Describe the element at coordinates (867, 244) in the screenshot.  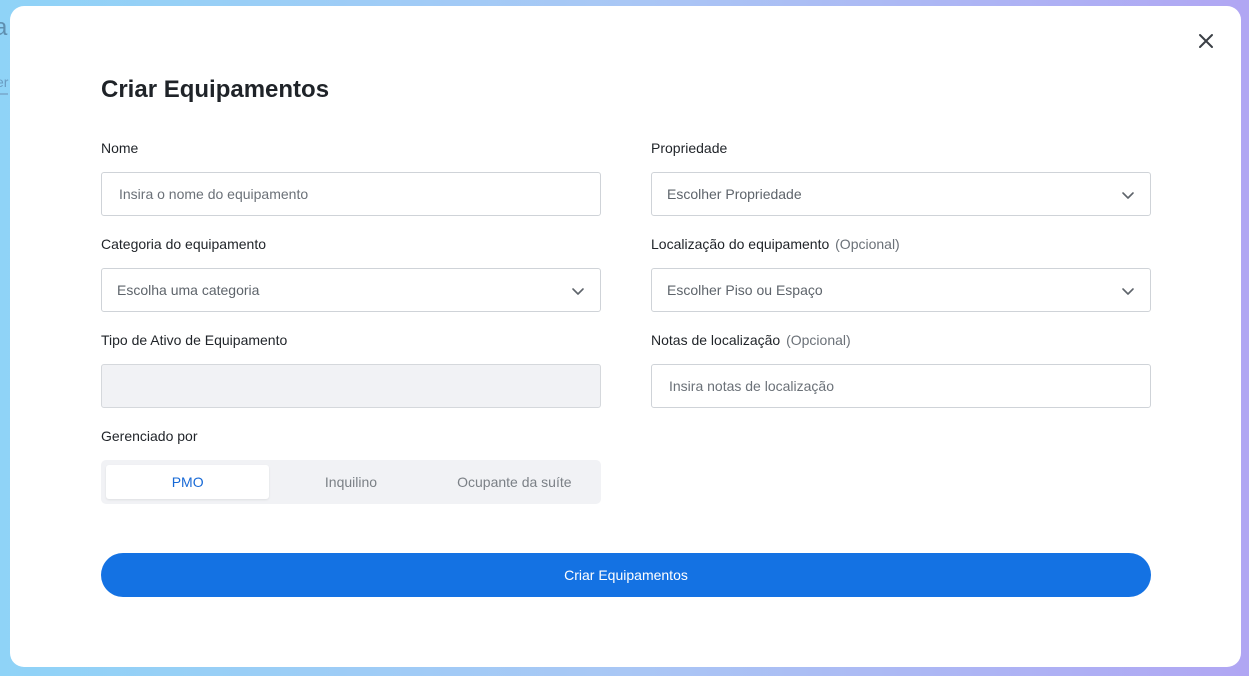
I see `location-optional-tag: (Opcional)` at that location.